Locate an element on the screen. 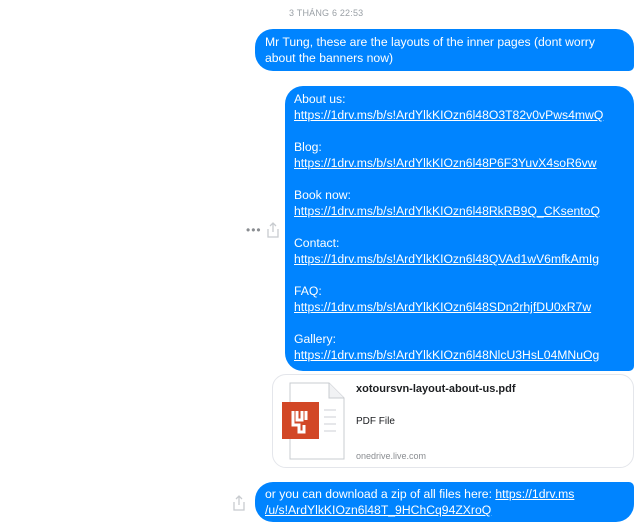 The height and width of the screenshot is (531, 643). attachment-domain: onedrive.live.com is located at coordinates (391, 456).